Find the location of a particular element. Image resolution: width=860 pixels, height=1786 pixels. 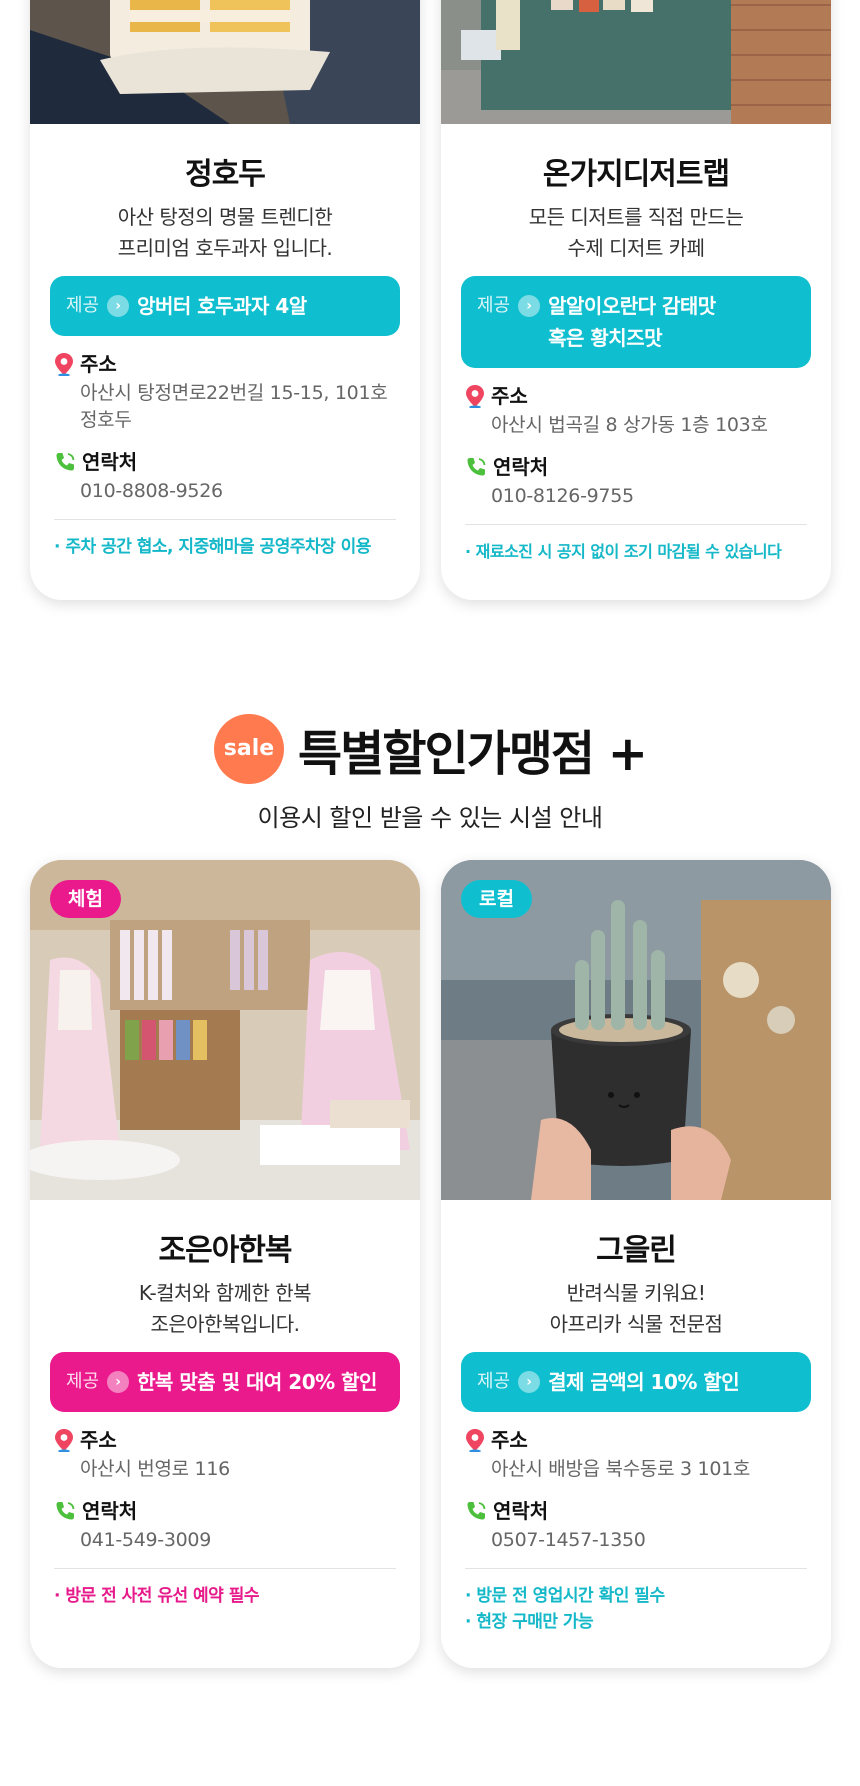

offer-value: 한복 맞춤 및 대여 20% 할인 is located at coordinates (257, 1382).